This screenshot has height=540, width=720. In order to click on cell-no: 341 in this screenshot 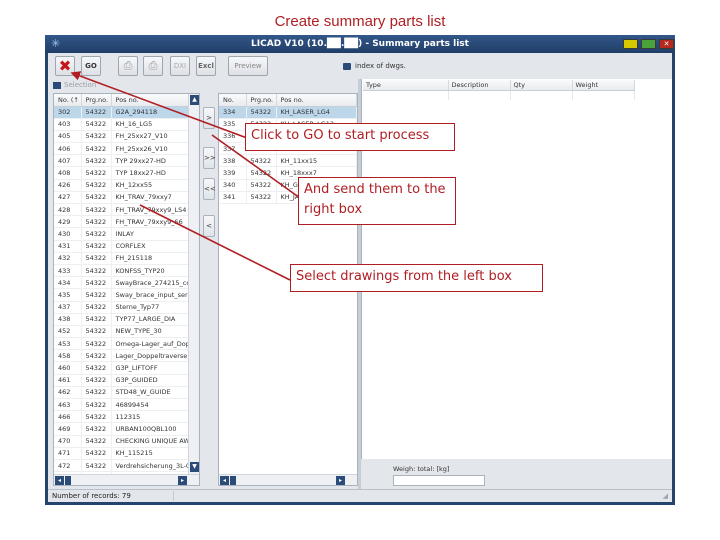, I will do `click(233, 198)`.